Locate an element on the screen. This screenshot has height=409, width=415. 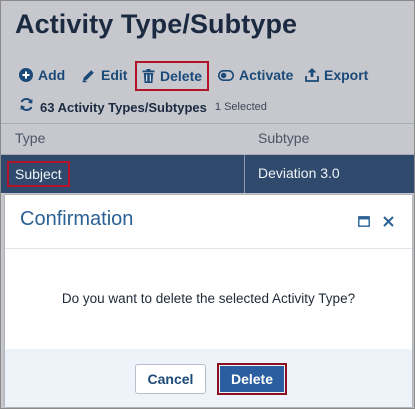
add-label: Add is located at coordinates (52, 75).